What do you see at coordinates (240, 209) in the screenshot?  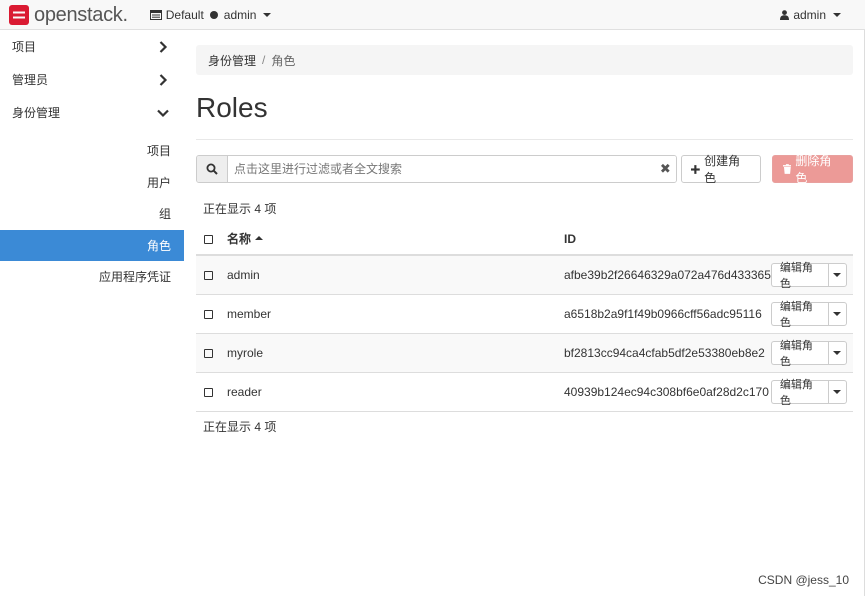 I see `item-count: 正在显示 4 项` at bounding box center [240, 209].